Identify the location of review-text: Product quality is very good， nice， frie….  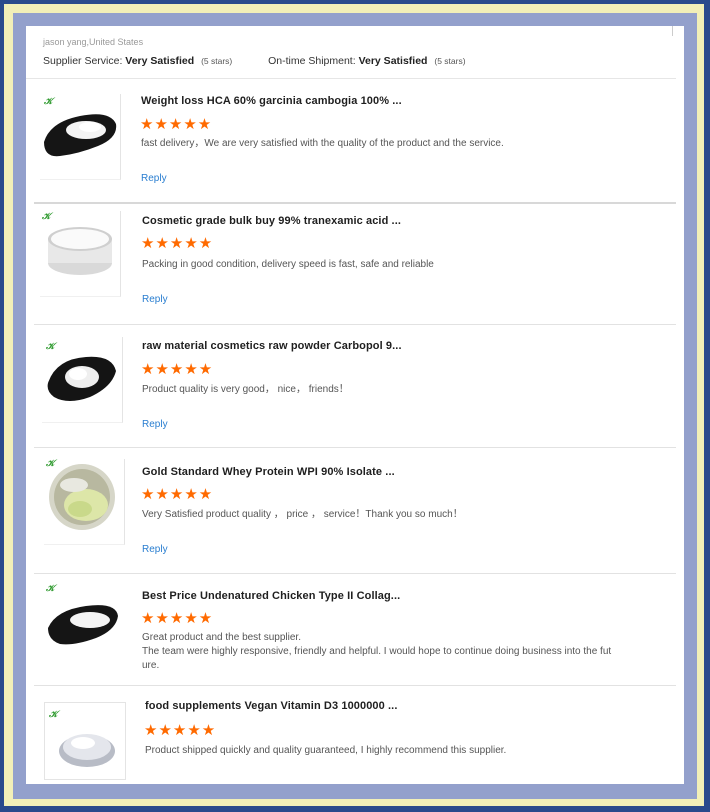
(245, 389).